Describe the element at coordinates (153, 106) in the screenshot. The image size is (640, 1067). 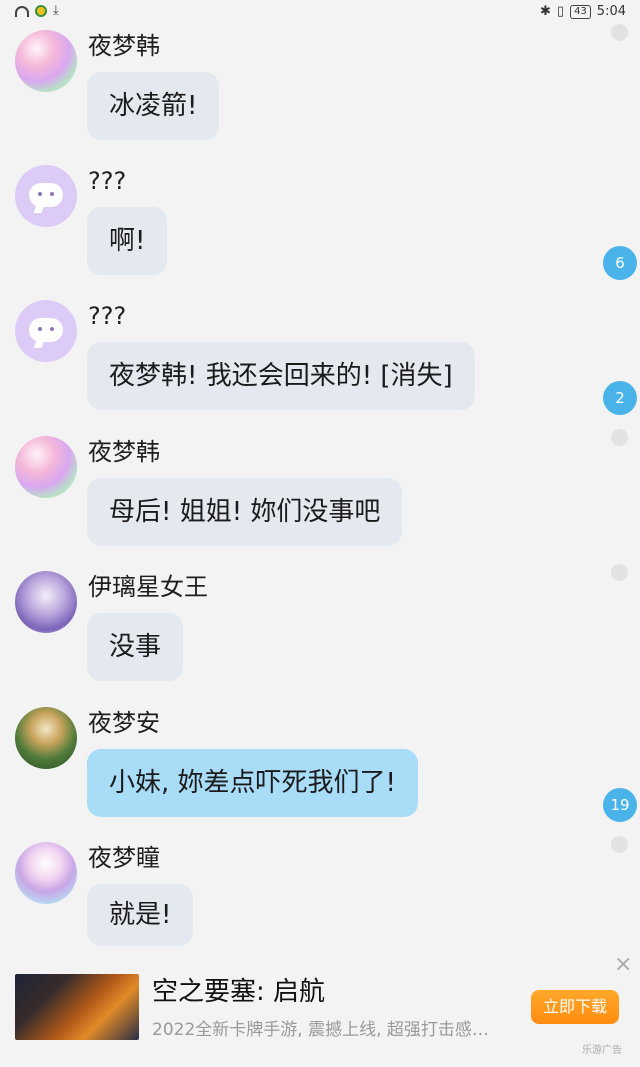
I see `message-bubble: 冰凌箭!` at that location.